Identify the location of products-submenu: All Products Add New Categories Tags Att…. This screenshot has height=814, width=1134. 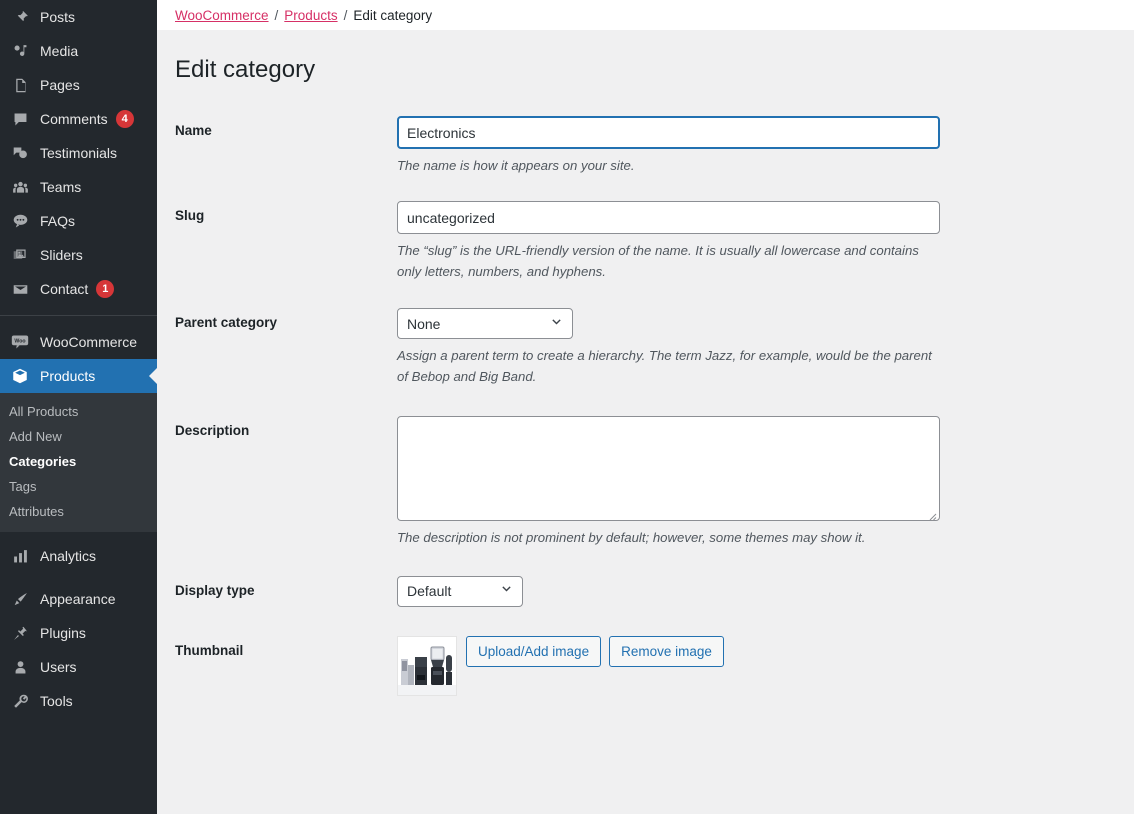
(78, 462).